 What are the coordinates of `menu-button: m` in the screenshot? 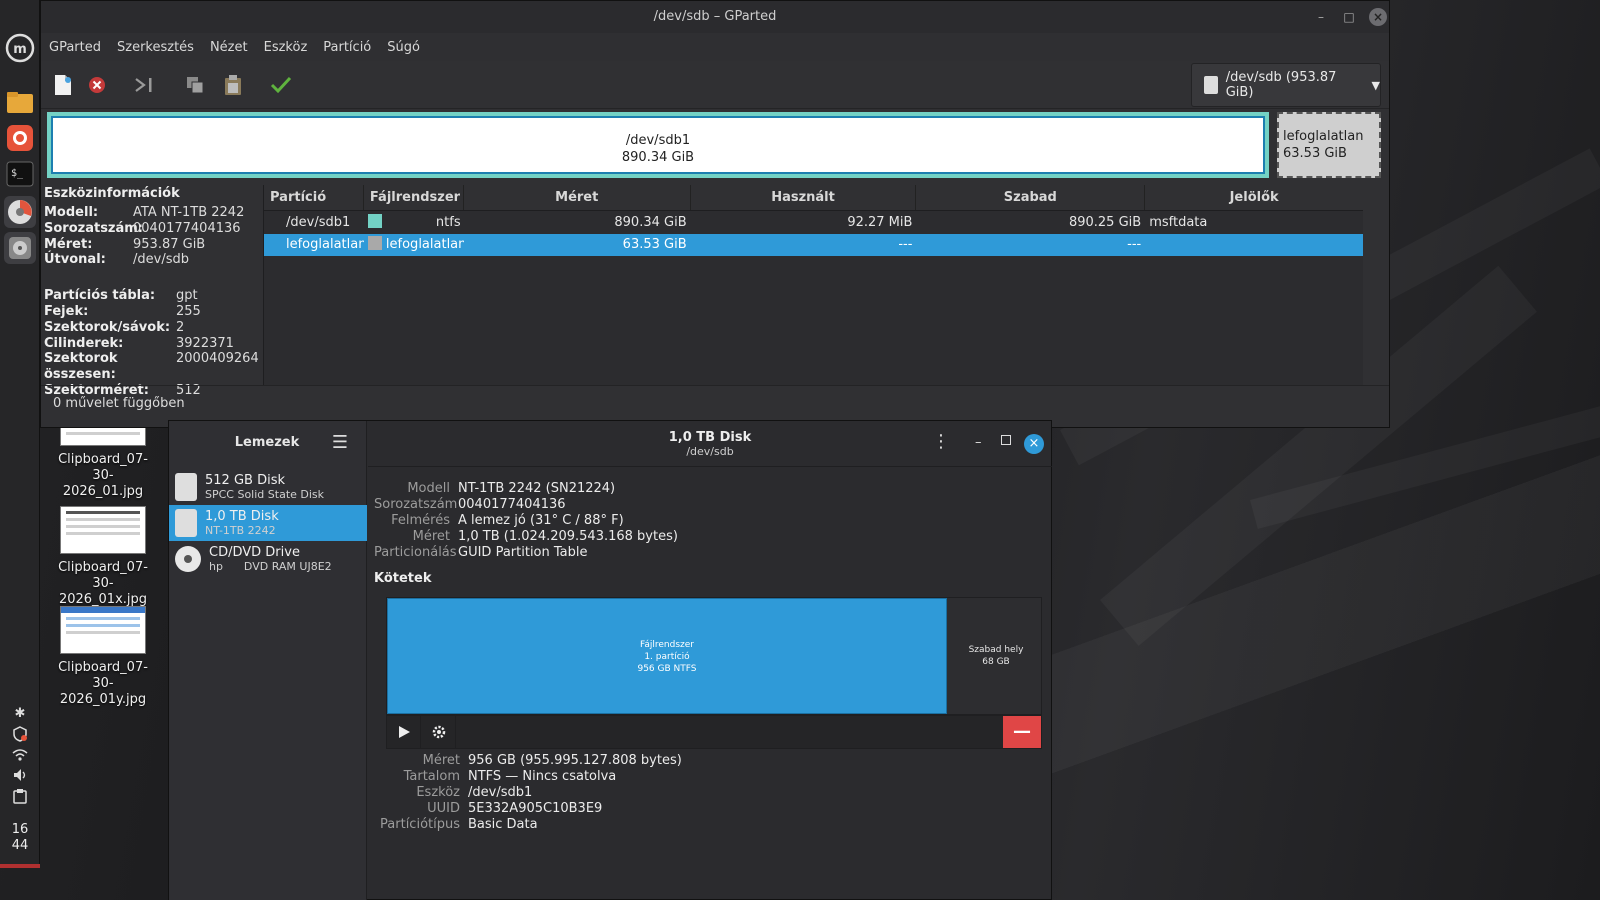 It's located at (20, 48).